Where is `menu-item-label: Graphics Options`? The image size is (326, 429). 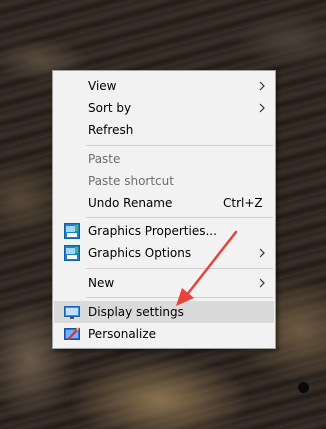
menu-item-label: Graphics Options is located at coordinates (140, 253).